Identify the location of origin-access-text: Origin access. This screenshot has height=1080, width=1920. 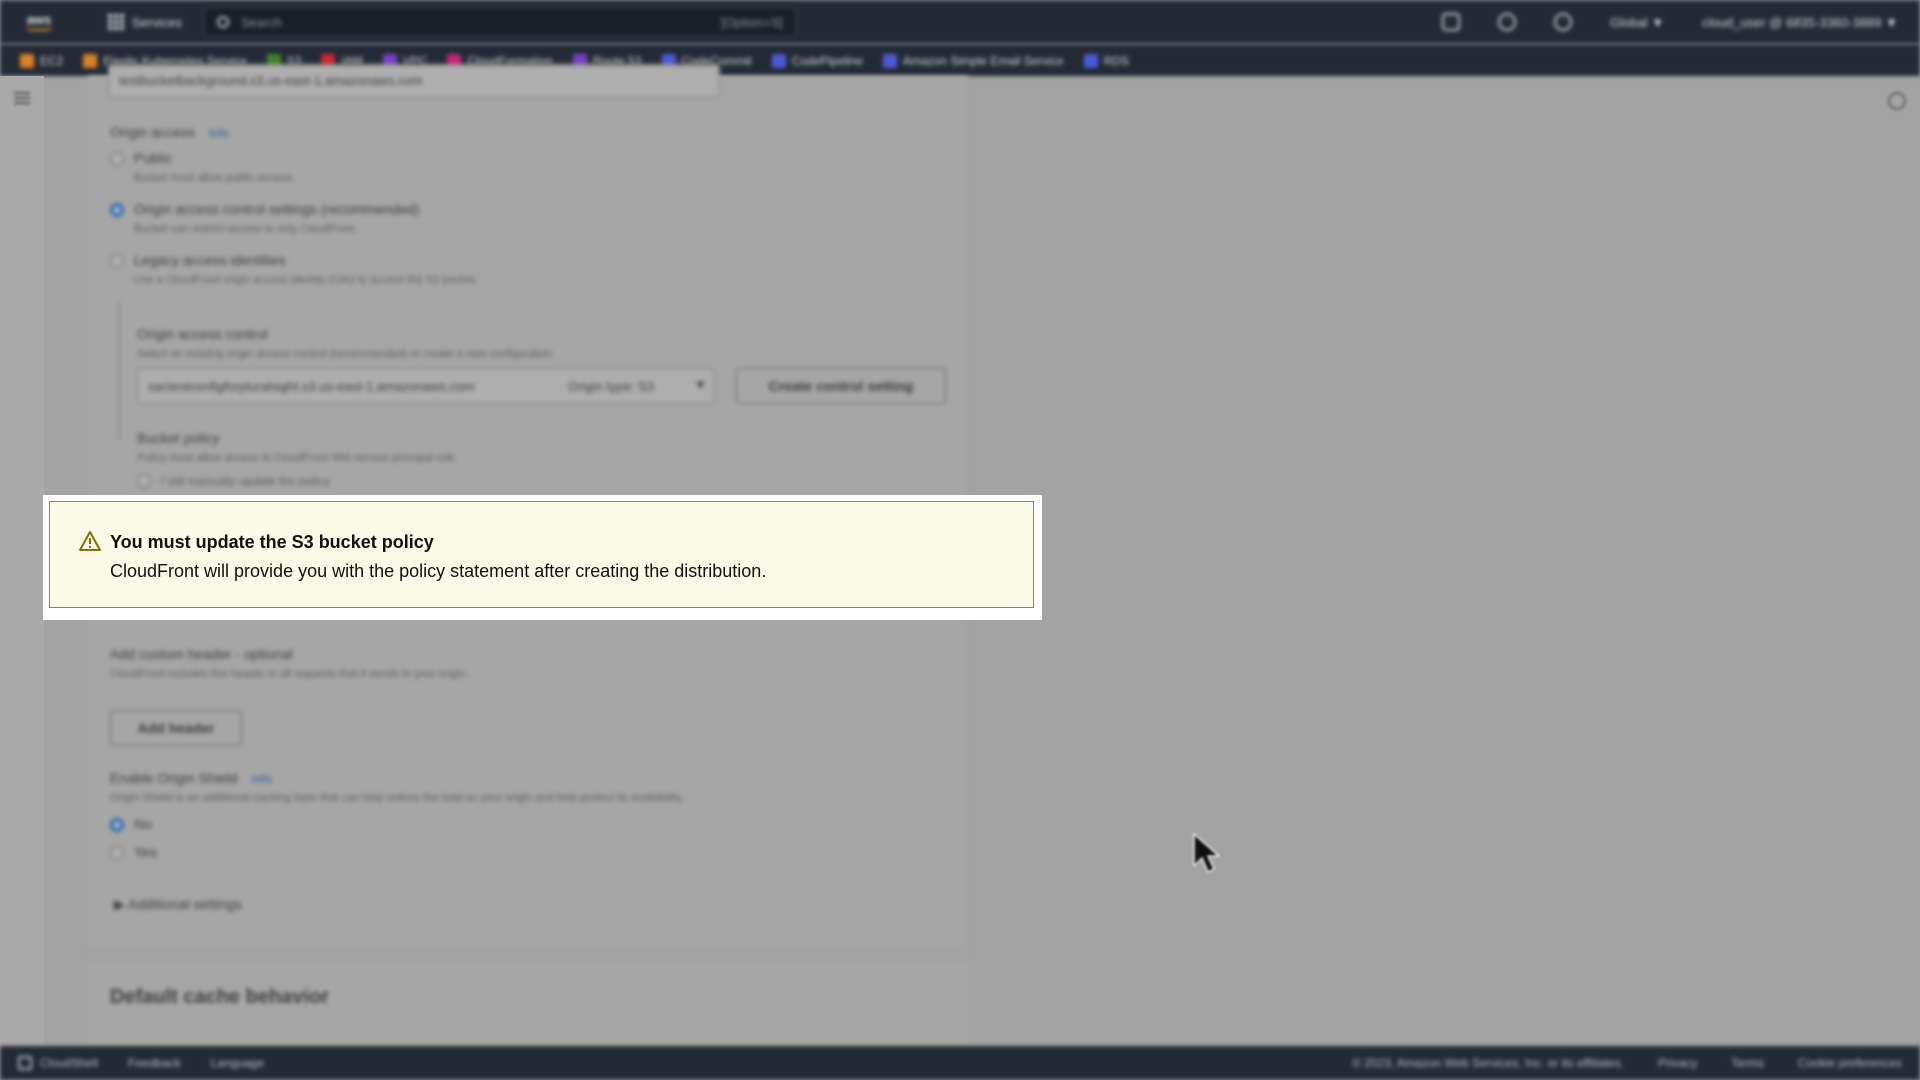
(152, 132).